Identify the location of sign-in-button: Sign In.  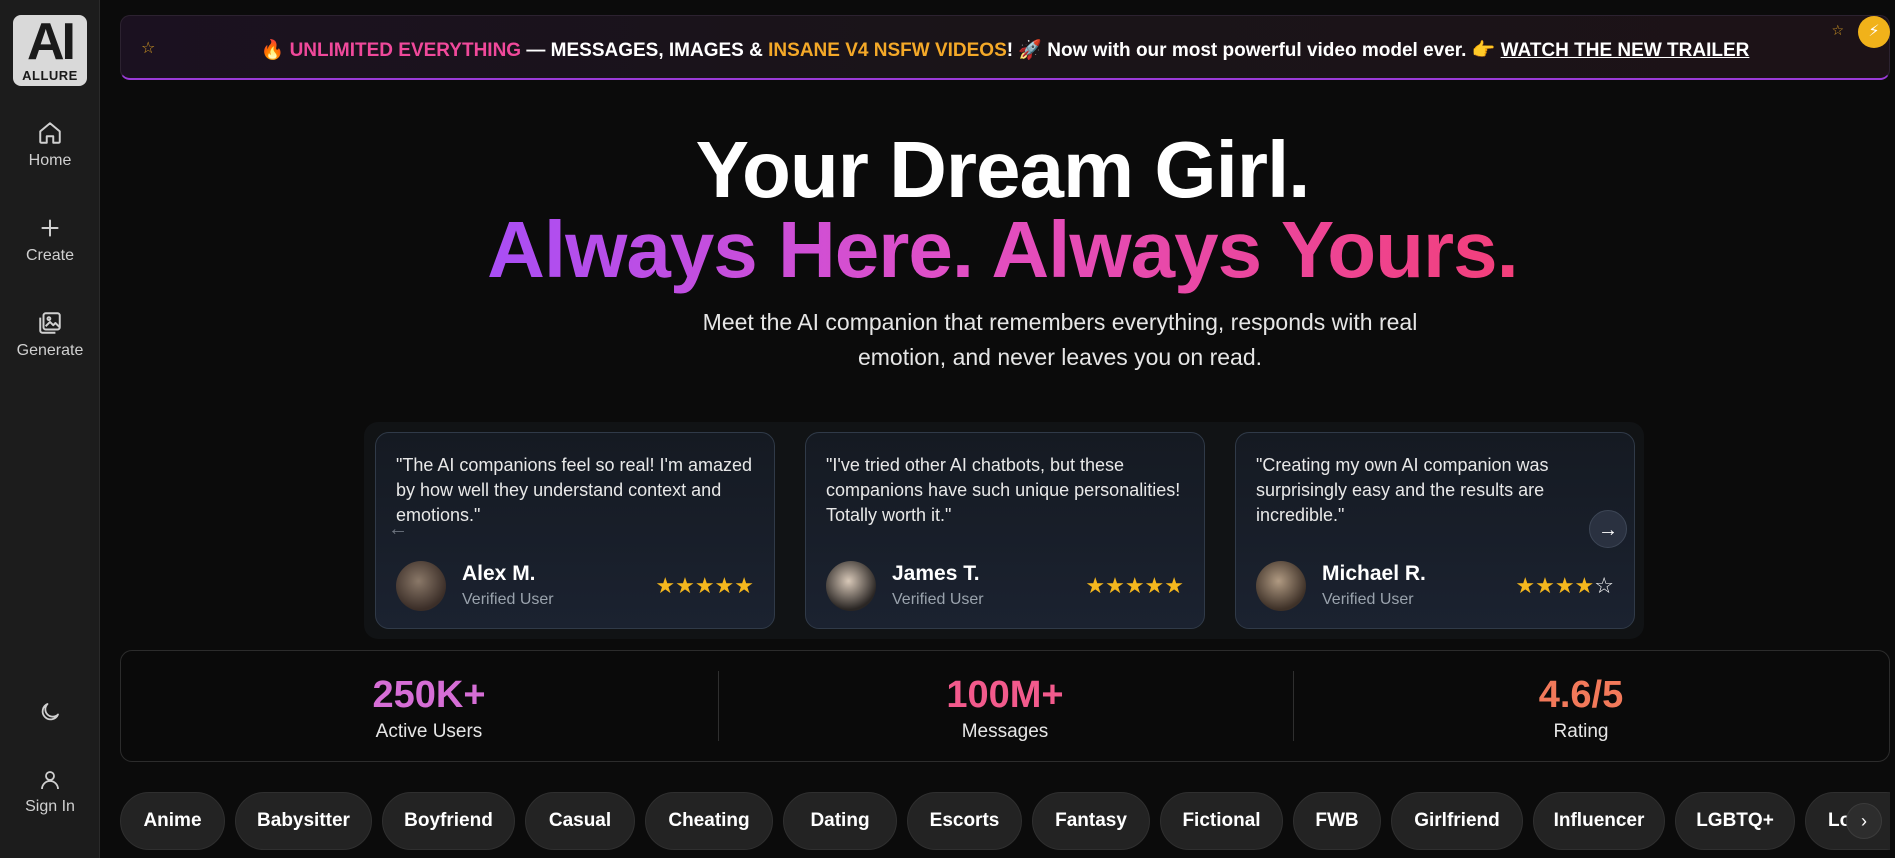
(50, 792).